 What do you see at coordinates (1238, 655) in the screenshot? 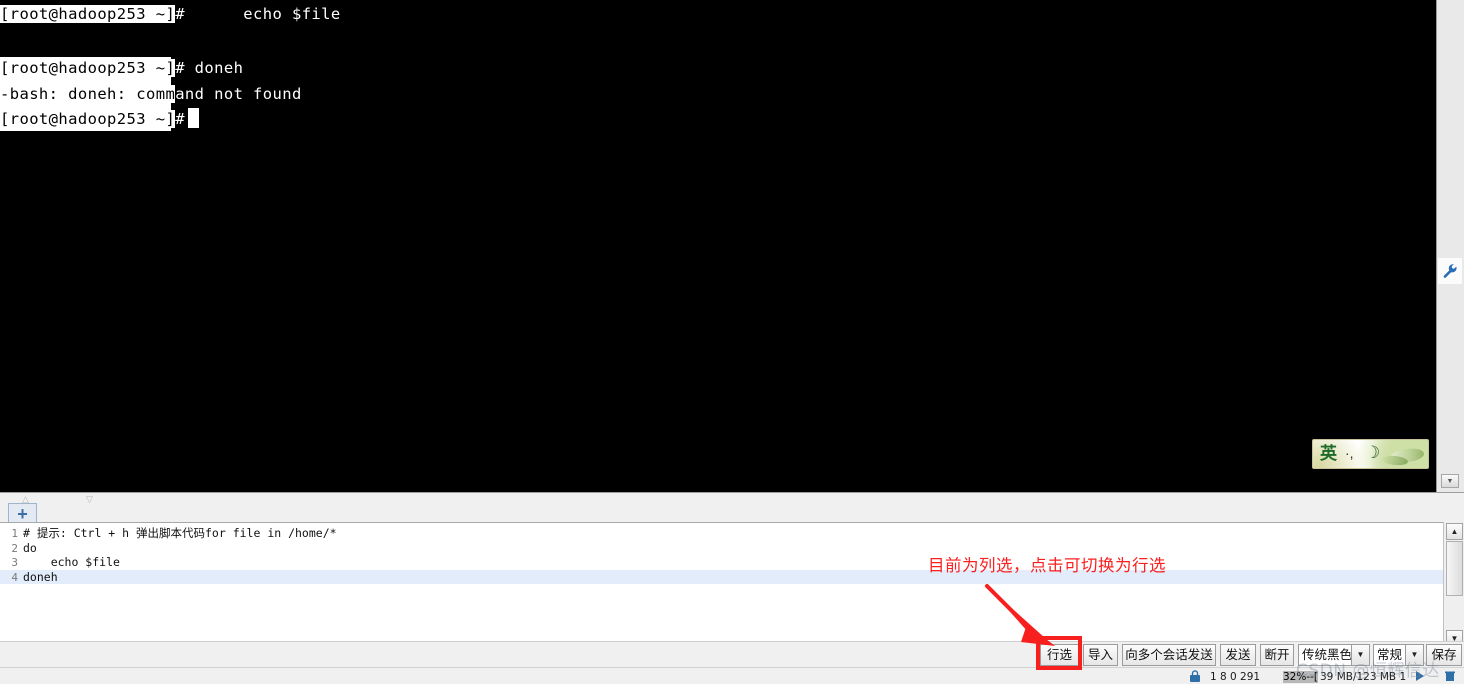
I see `send-button: 发送` at bounding box center [1238, 655].